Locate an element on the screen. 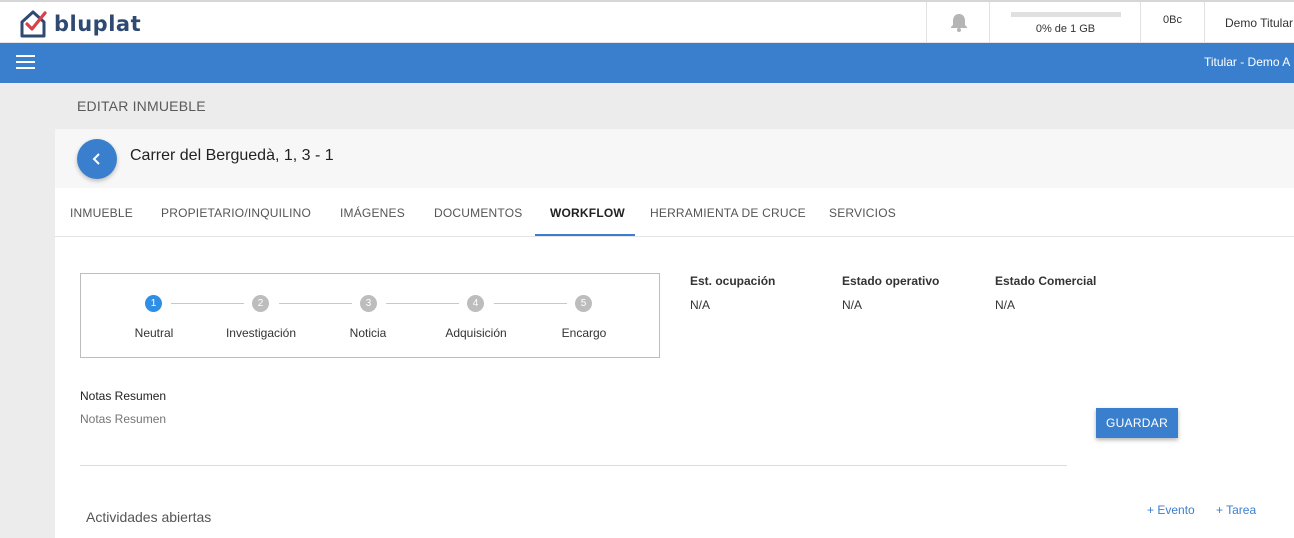 This screenshot has width=1294, height=538. top-header: bluplat 0% de 1 GB 0Bc Demo Titular is located at coordinates (647, 21).